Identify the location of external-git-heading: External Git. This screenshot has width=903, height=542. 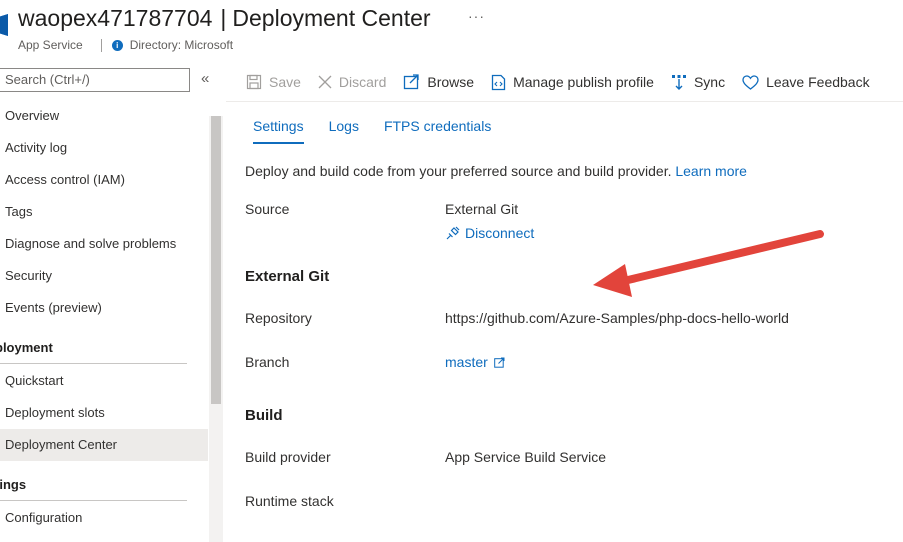
(287, 276).